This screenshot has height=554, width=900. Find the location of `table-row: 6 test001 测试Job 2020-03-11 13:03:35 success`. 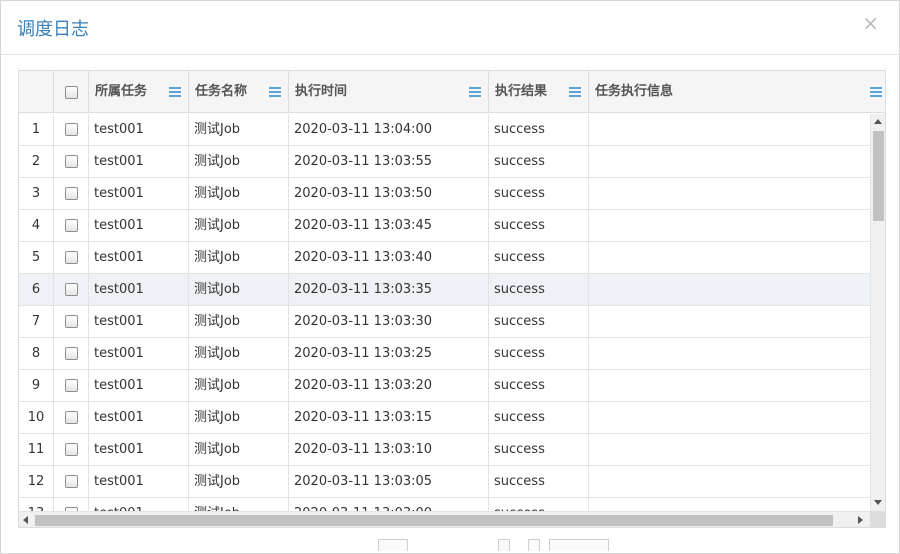

table-row: 6 test001 测试Job 2020-03-11 13:03:35 success is located at coordinates (444, 290).